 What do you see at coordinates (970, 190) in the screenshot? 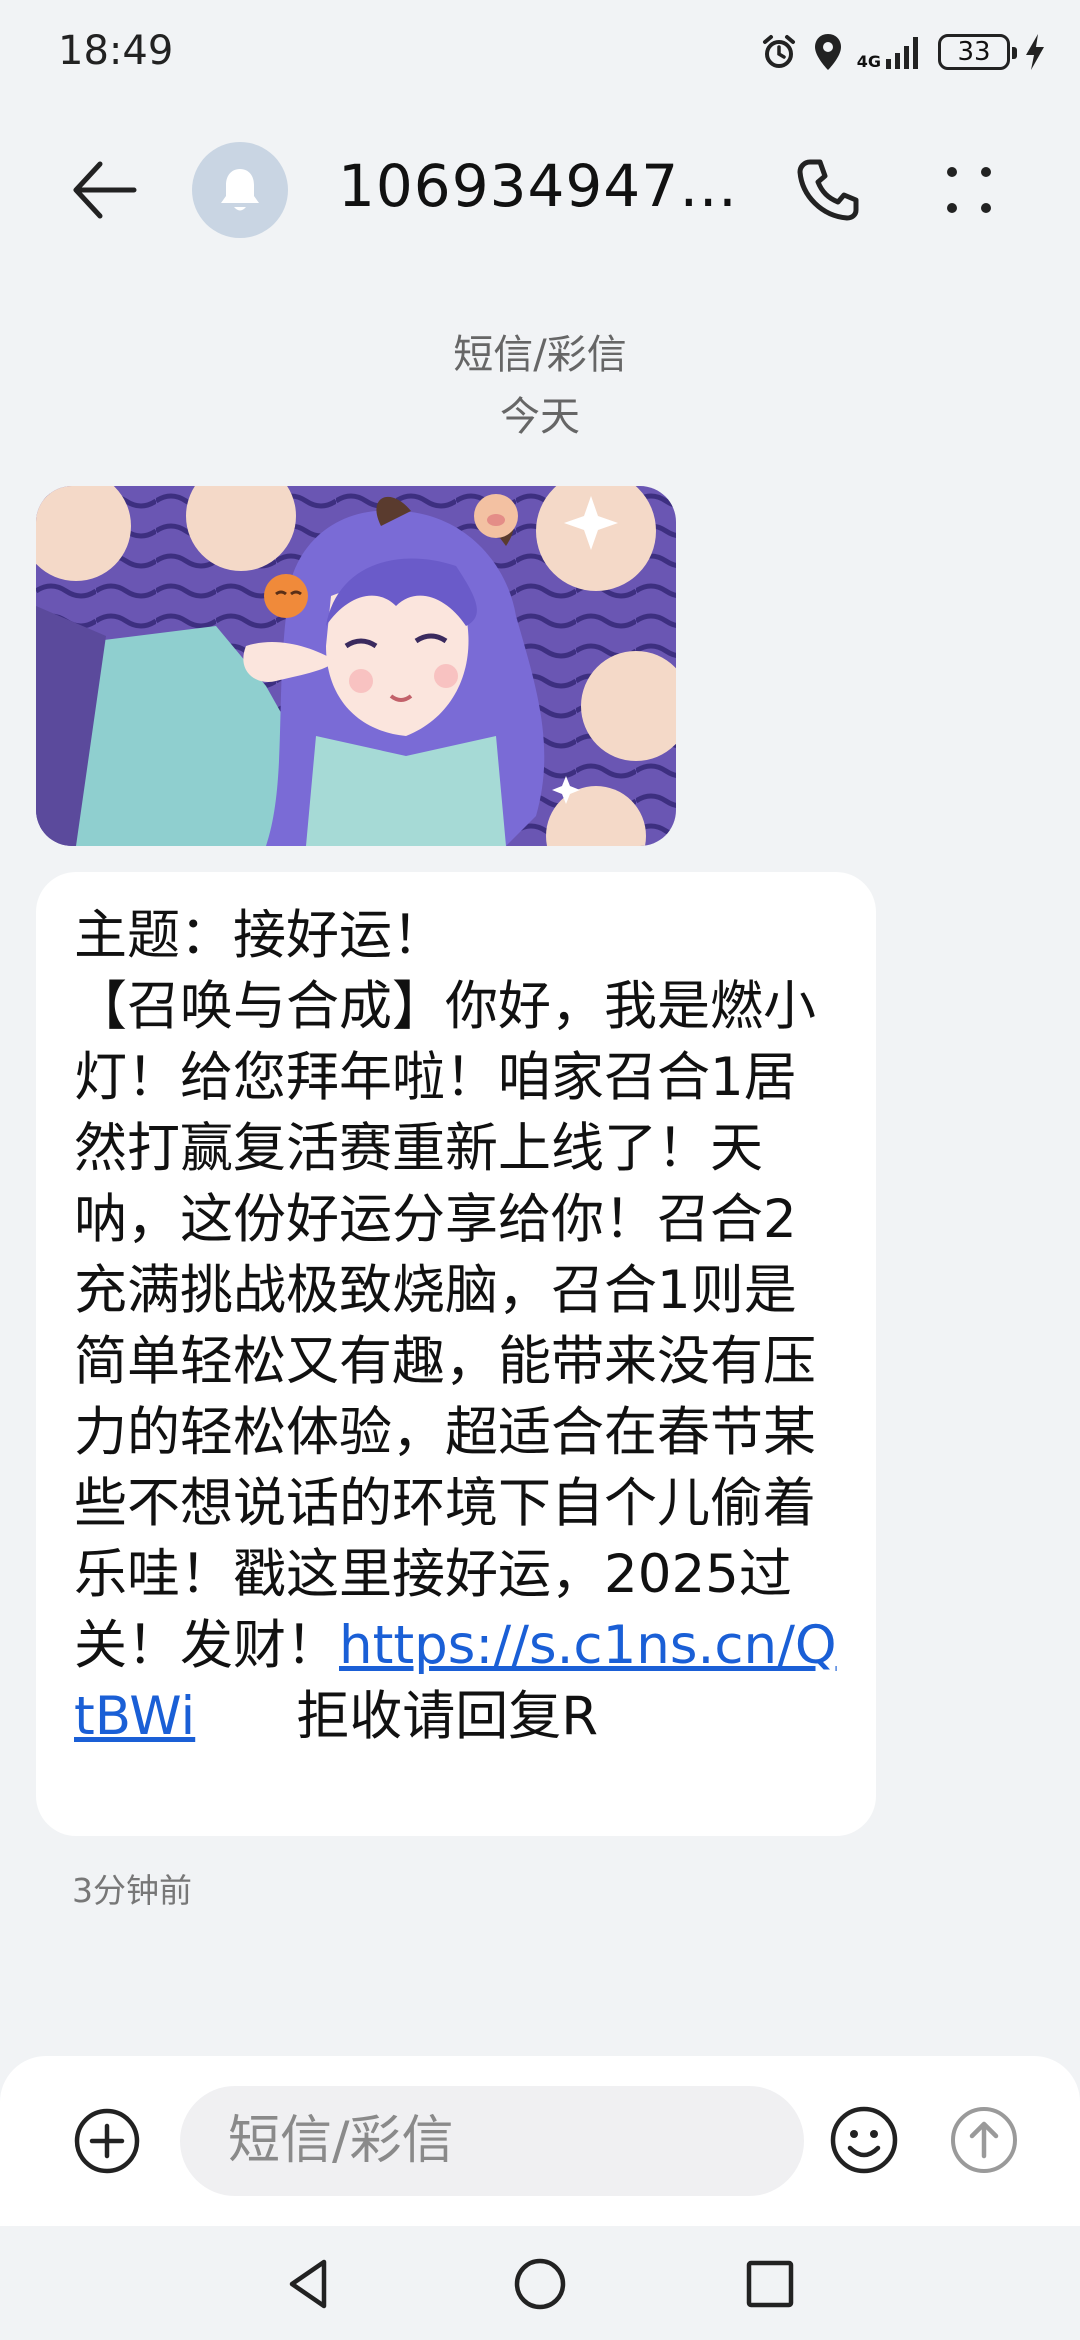
I see `more-dots-icon` at bounding box center [970, 190].